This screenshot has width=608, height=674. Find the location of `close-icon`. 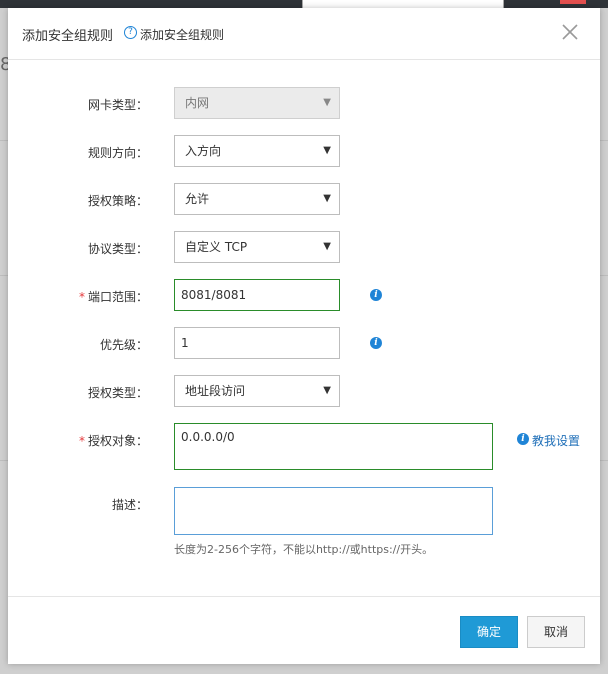

close-icon is located at coordinates (570, 32).